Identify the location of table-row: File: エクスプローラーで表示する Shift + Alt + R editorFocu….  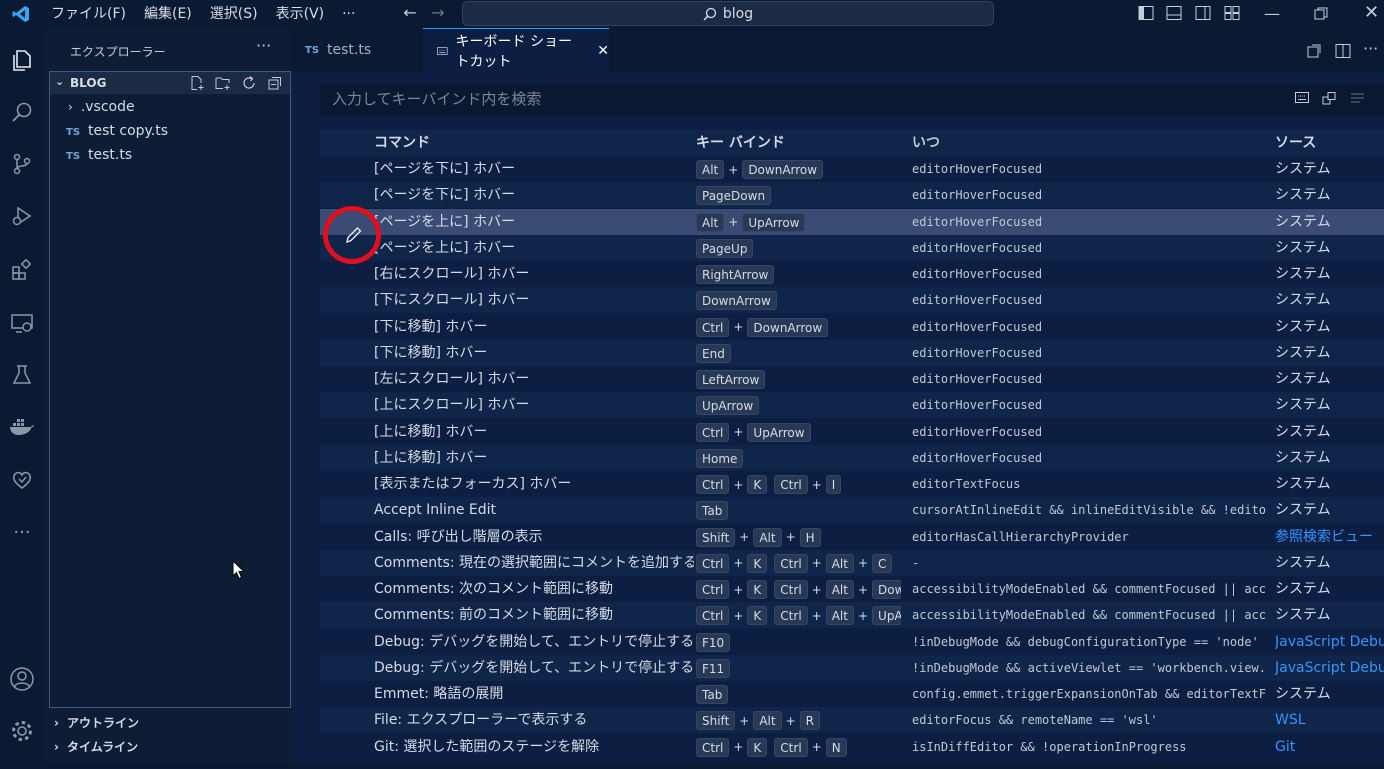
(852, 720).